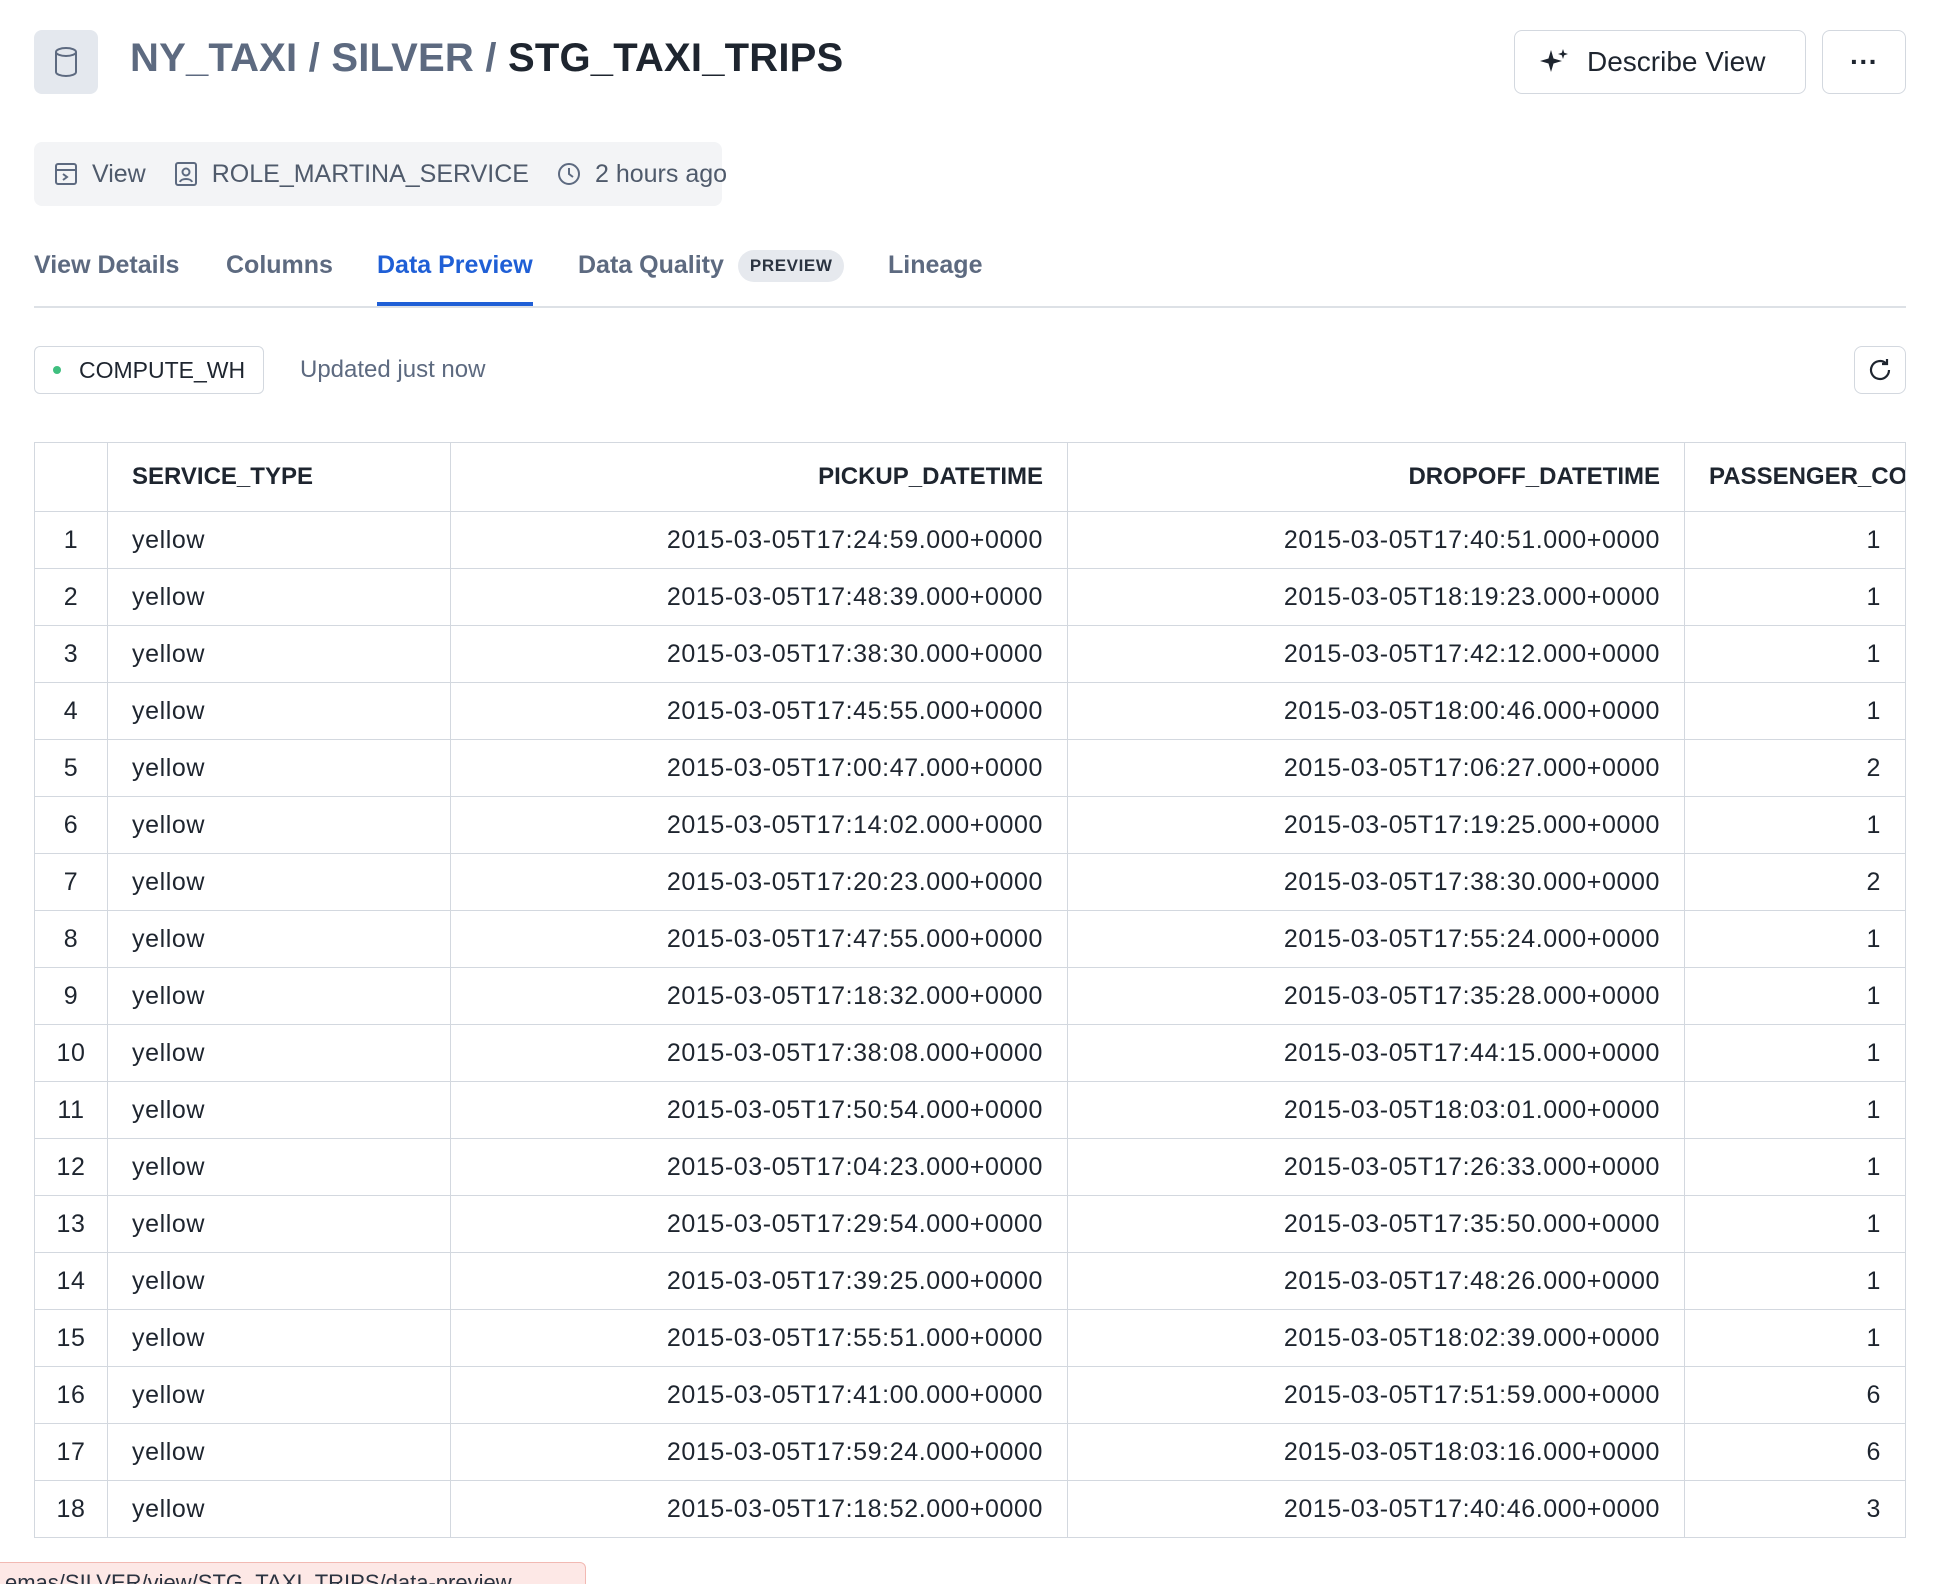 Image resolution: width=1952 pixels, height=1584 pixels. I want to click on row-index: 11, so click(71, 1110).